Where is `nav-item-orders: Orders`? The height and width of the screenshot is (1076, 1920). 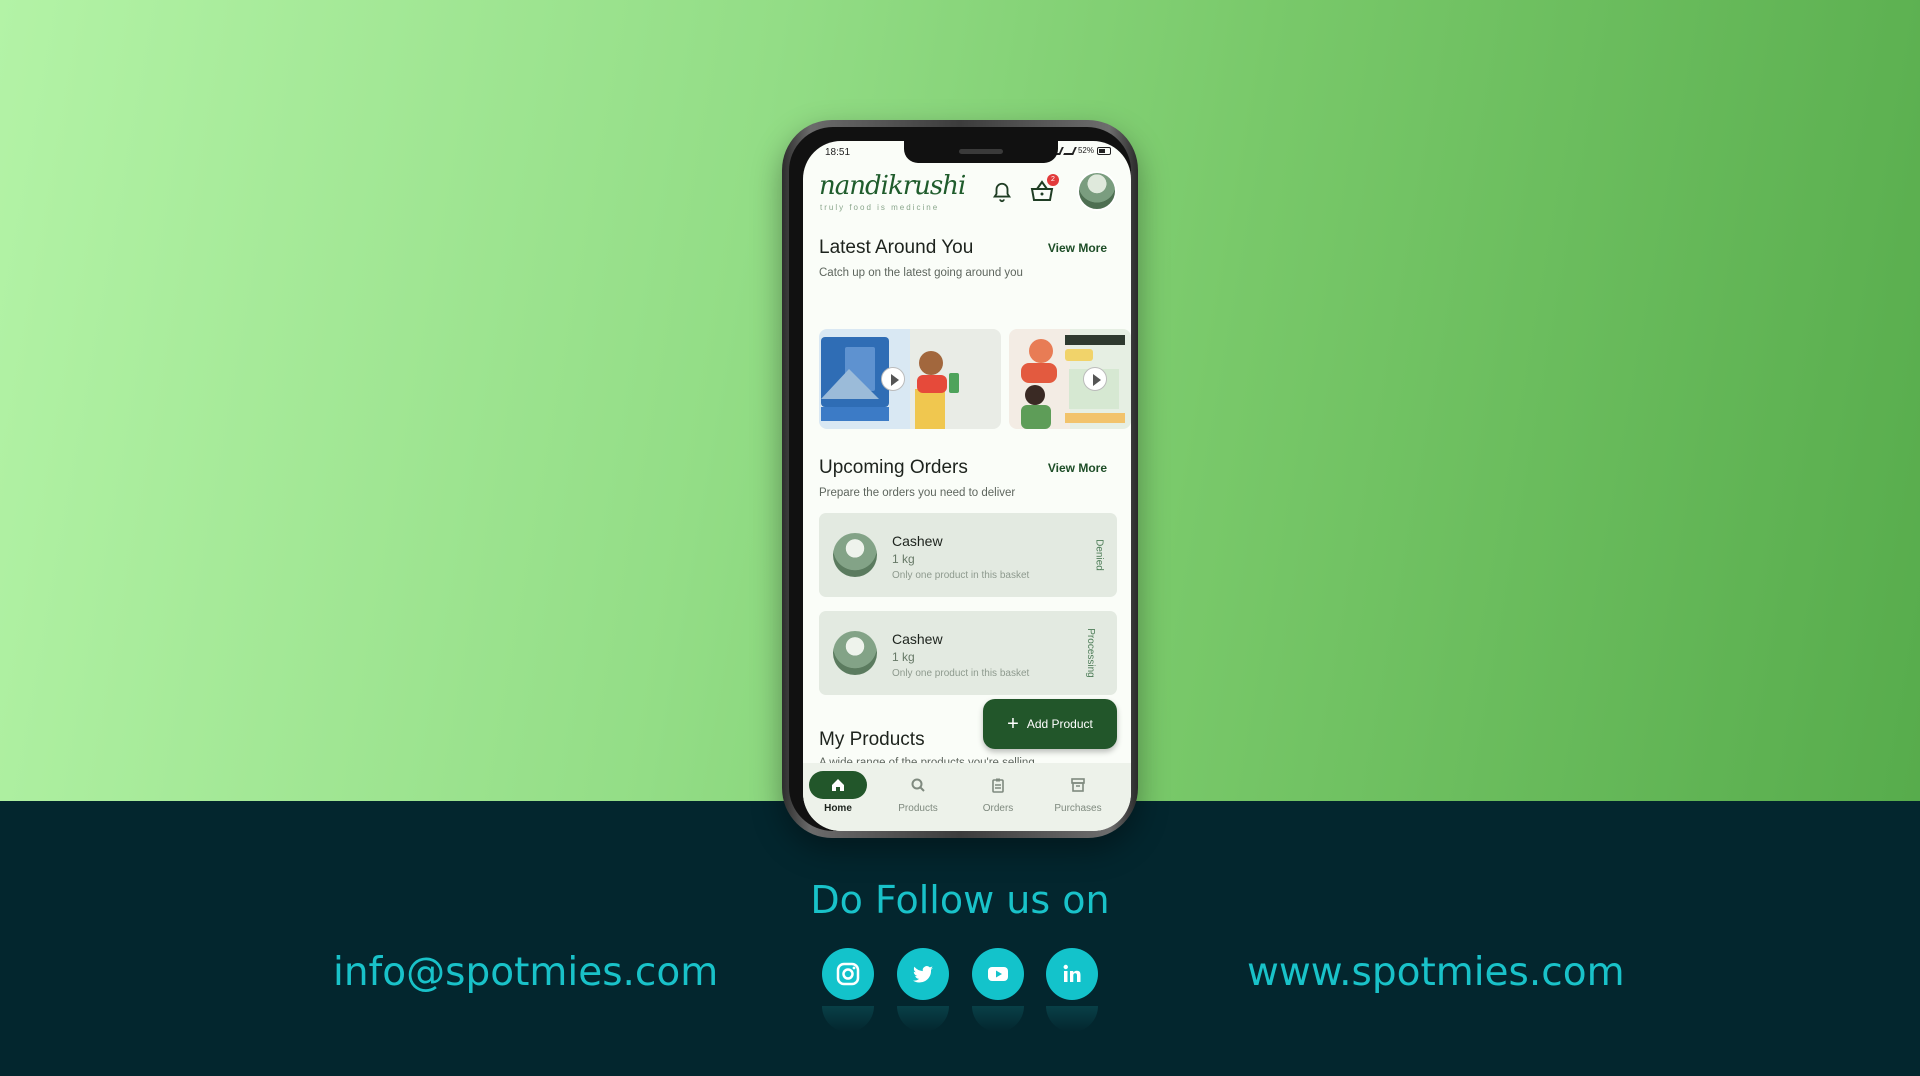 nav-item-orders: Orders is located at coordinates (998, 792).